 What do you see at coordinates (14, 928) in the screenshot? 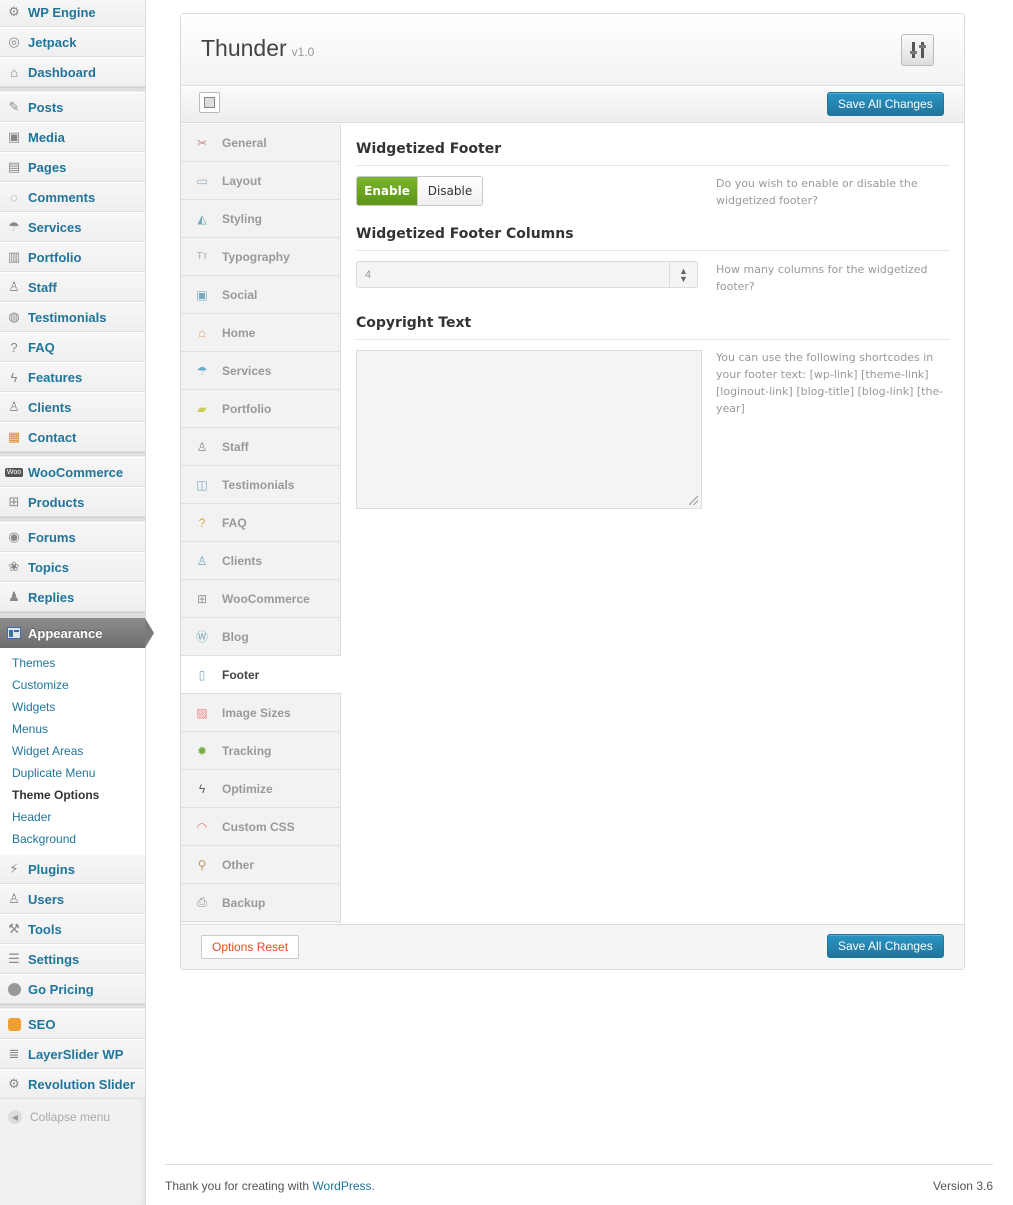
I see `tools-icon: ⚒` at bounding box center [14, 928].